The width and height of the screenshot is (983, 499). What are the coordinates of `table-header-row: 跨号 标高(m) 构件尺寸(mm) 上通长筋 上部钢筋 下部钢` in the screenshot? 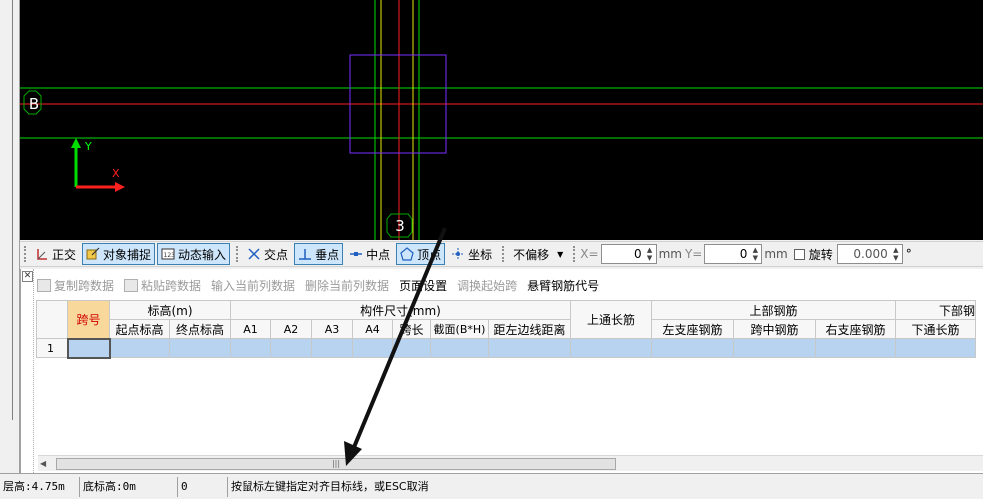 It's located at (506, 319).